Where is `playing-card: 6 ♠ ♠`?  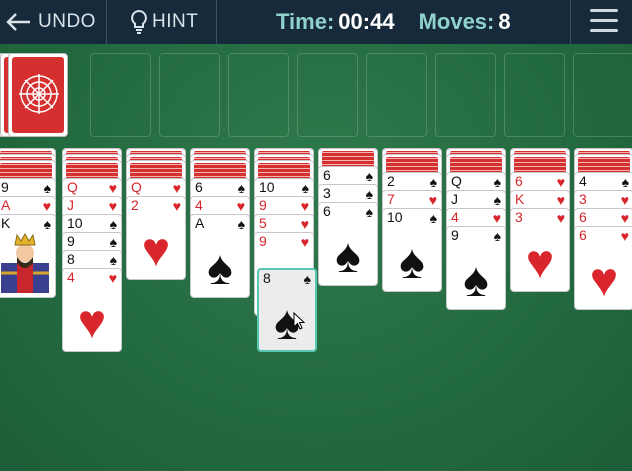
playing-card: 6 ♠ ♠ is located at coordinates (348, 244).